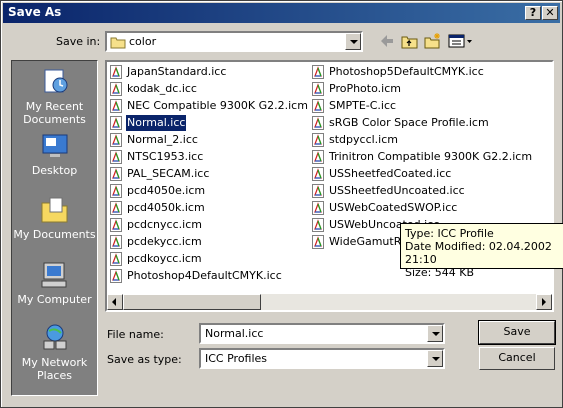 The image size is (563, 408). I want to click on chevron-left-icon, so click(114, 302).